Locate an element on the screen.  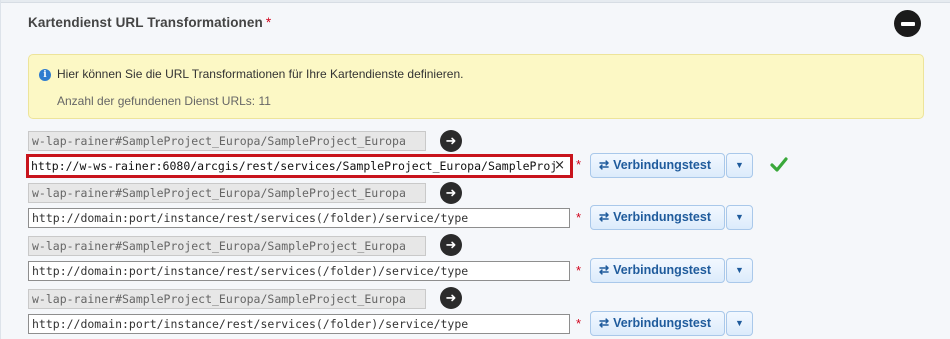
collapse-section-button is located at coordinates (907, 23).